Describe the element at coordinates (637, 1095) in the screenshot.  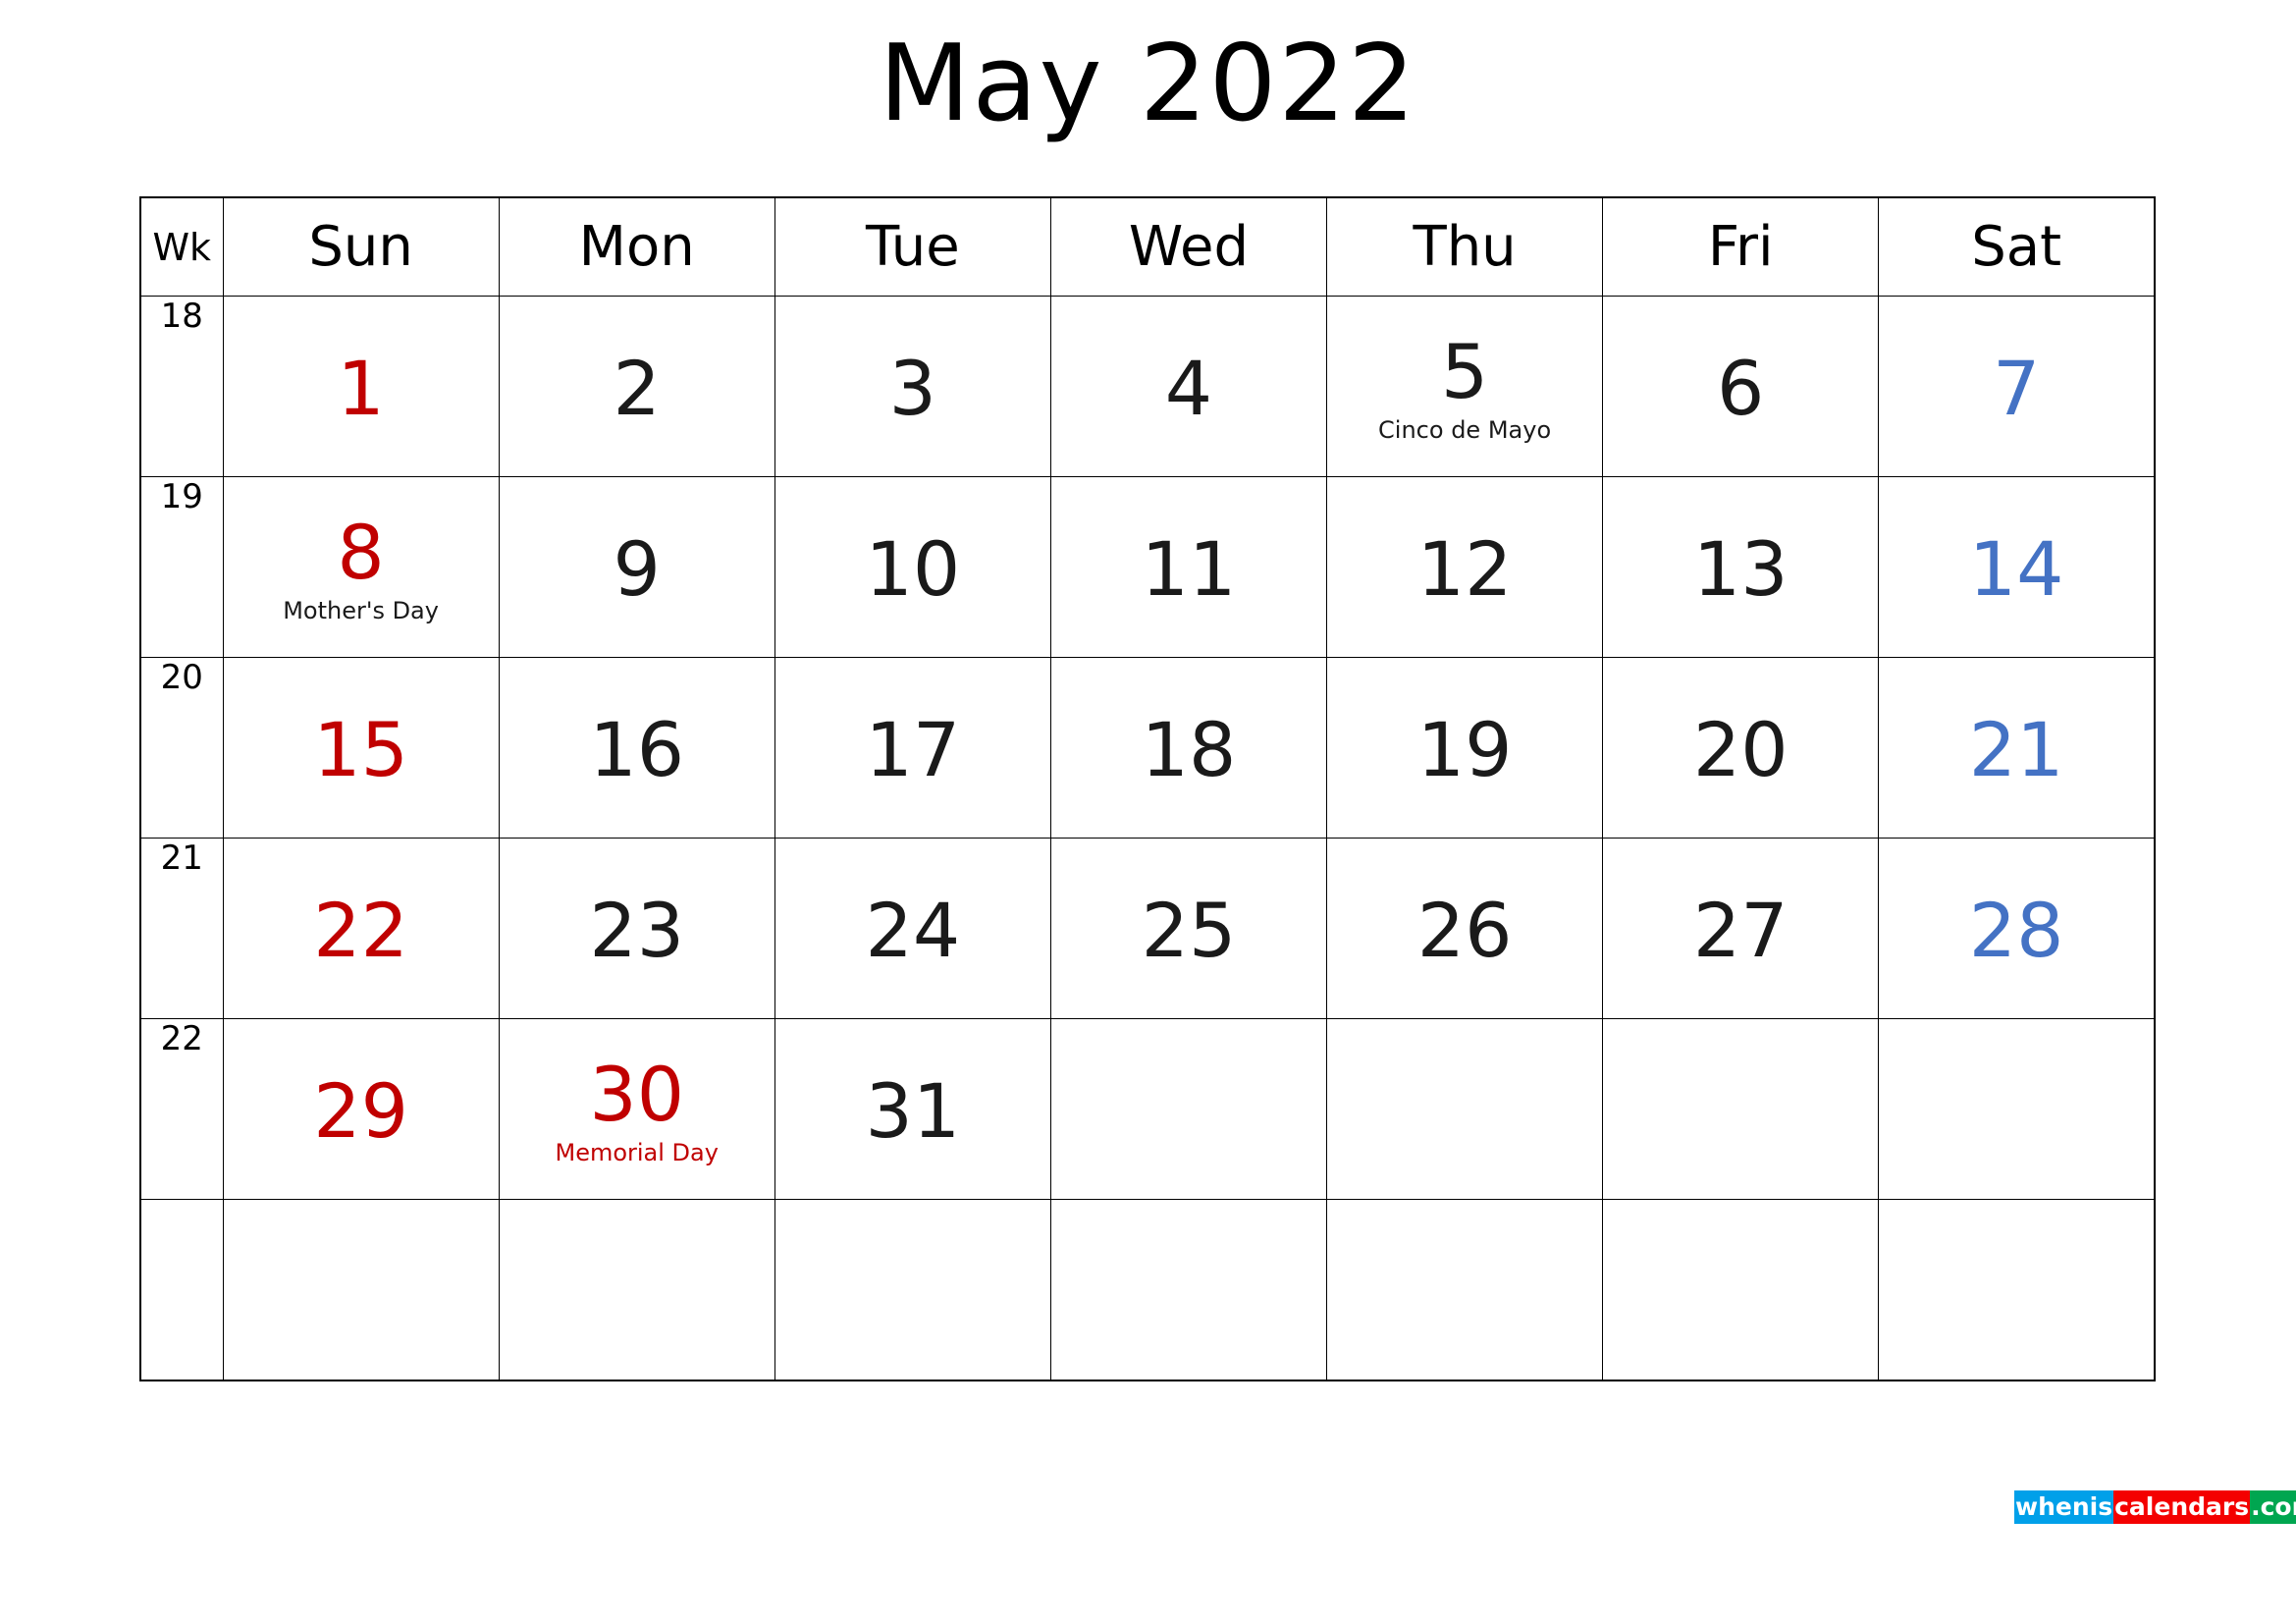
I see `day-number: 30` at that location.